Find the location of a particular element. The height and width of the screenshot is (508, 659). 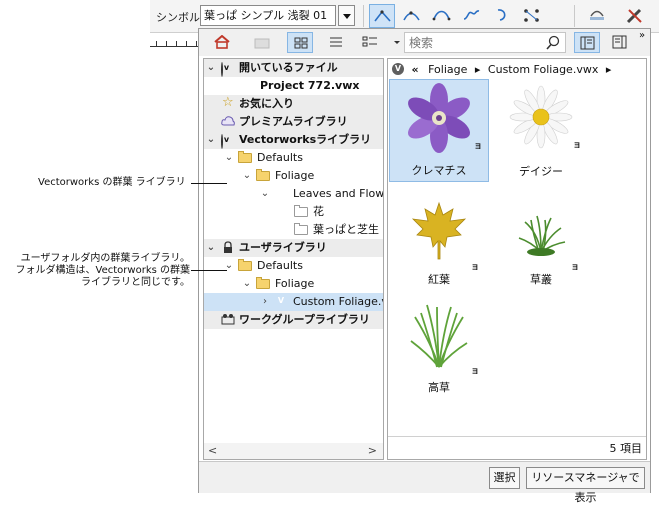

annotation-line: ライブラリと同じです。 is located at coordinates (135, 282).